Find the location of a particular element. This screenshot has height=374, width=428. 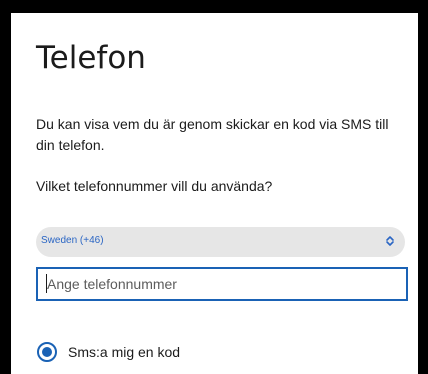

chevron-up-down-icon is located at coordinates (390, 241).